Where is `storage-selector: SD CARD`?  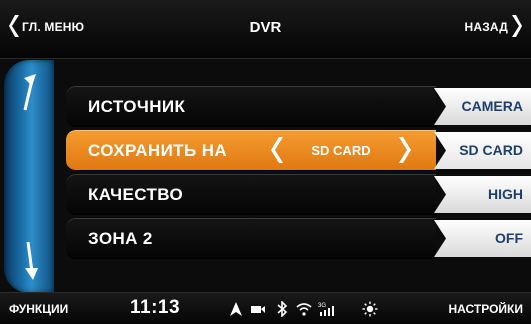 storage-selector: SD CARD is located at coordinates (341, 150).